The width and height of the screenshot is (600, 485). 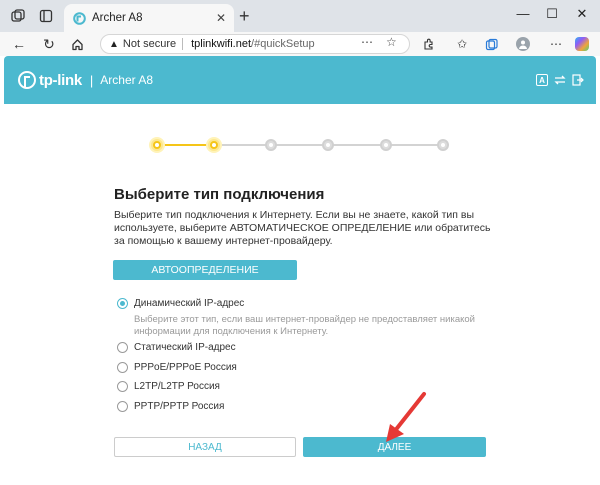 What do you see at coordinates (391, 42) in the screenshot?
I see `favorite-star-icon: ☆` at bounding box center [391, 42].